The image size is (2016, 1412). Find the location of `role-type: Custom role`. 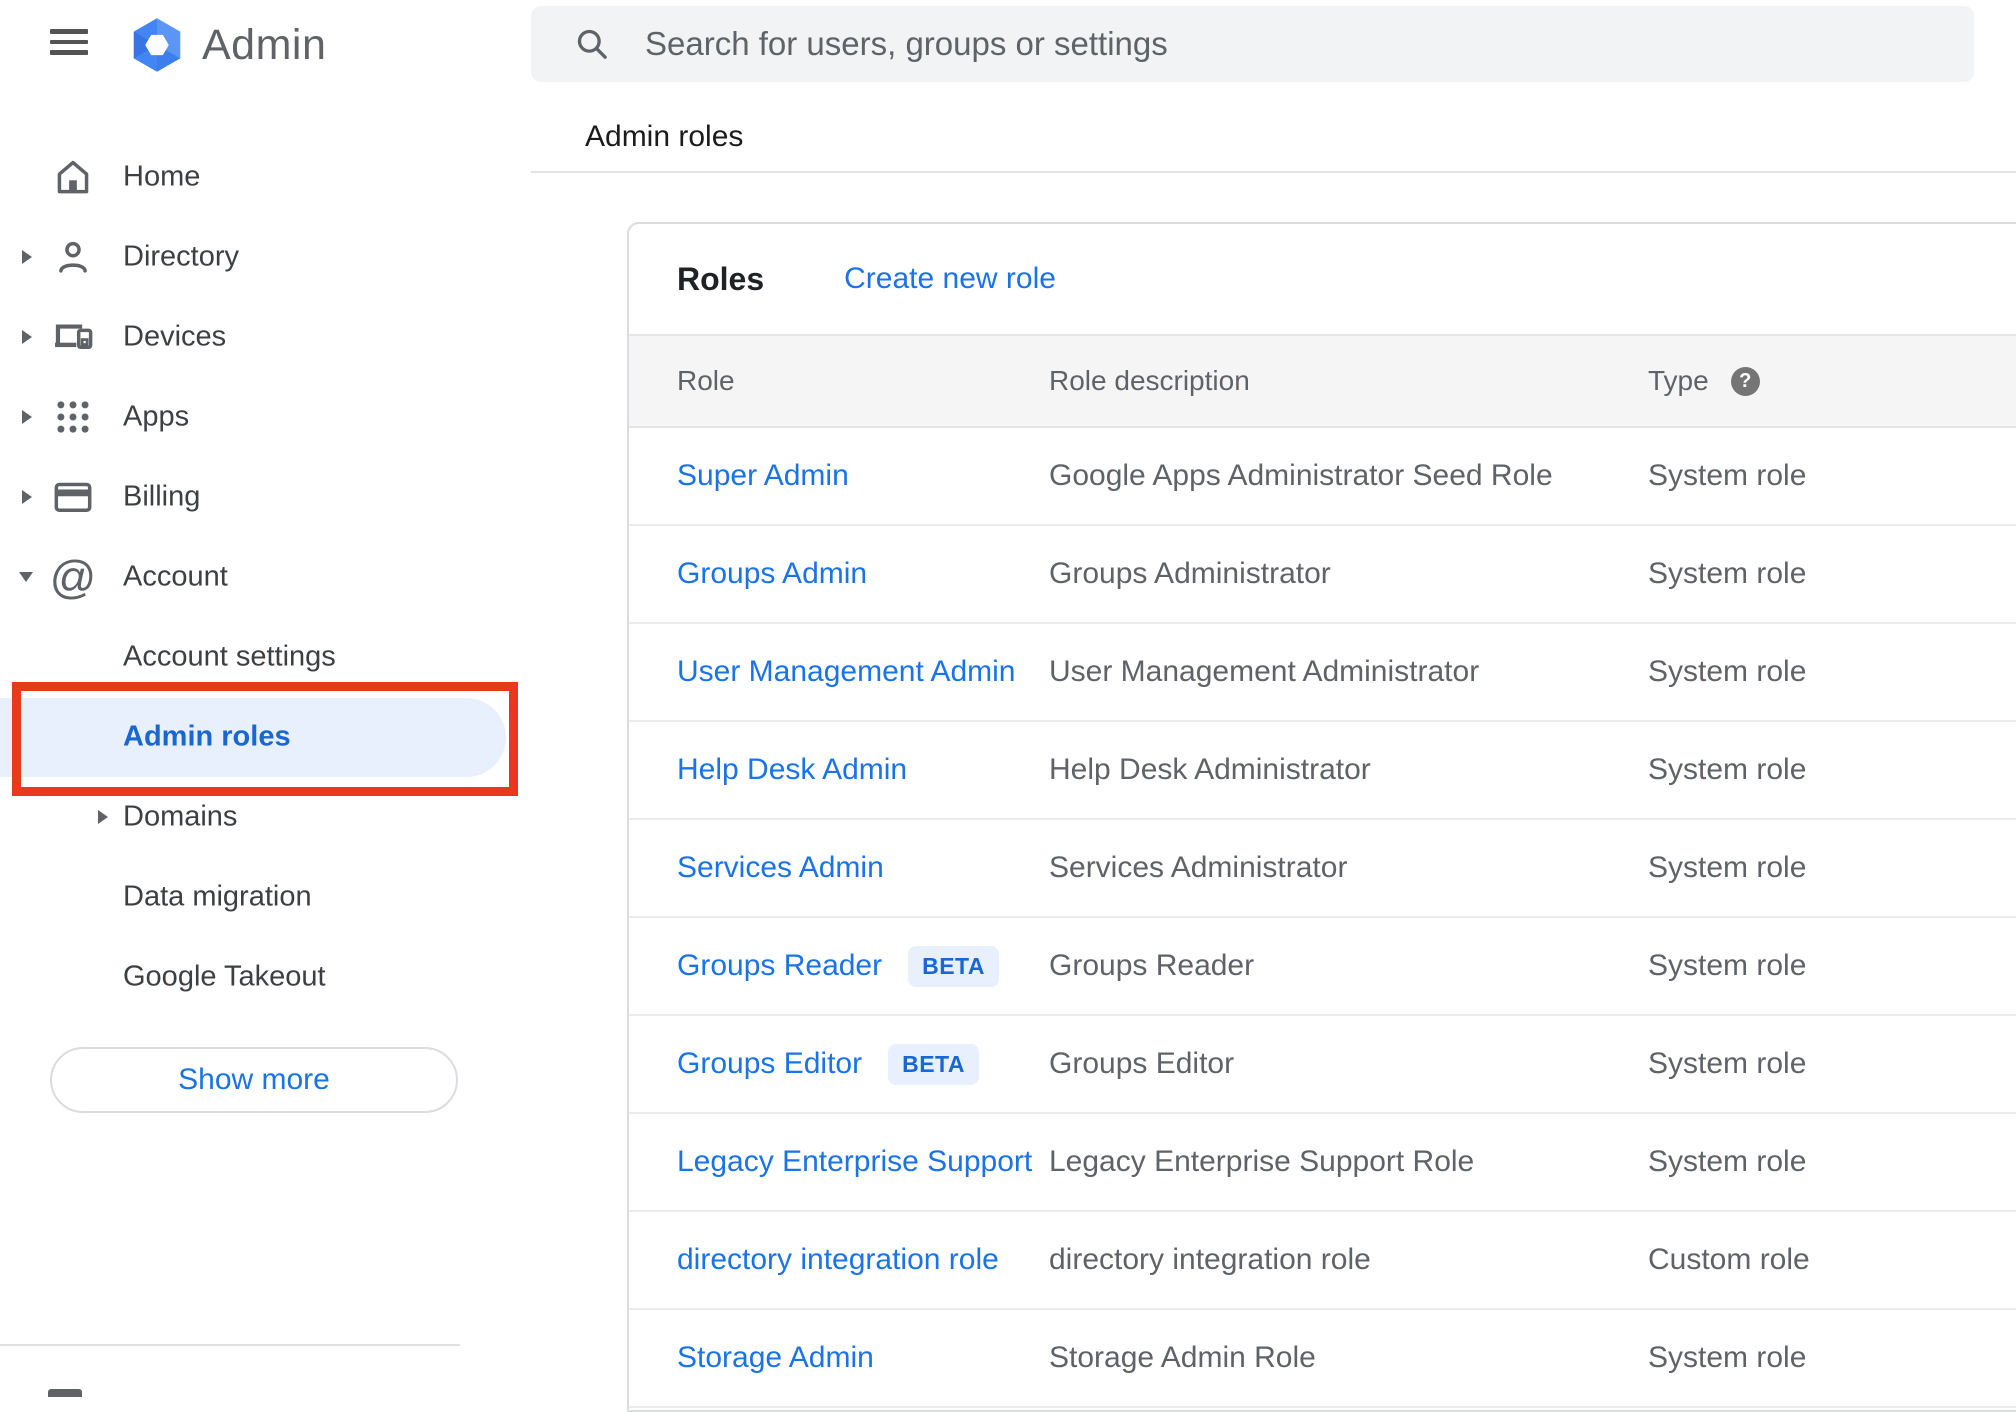

role-type: Custom role is located at coordinates (1729, 1259).